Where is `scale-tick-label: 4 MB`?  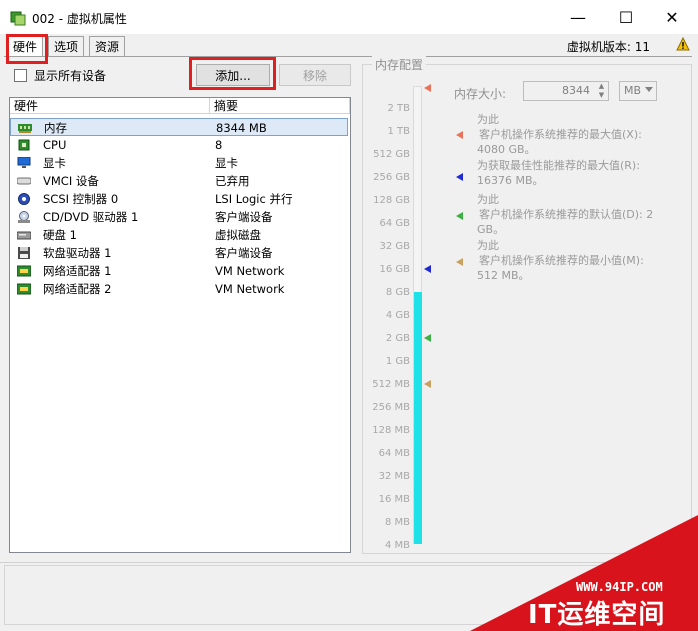 scale-tick-label: 4 MB is located at coordinates (397, 545).